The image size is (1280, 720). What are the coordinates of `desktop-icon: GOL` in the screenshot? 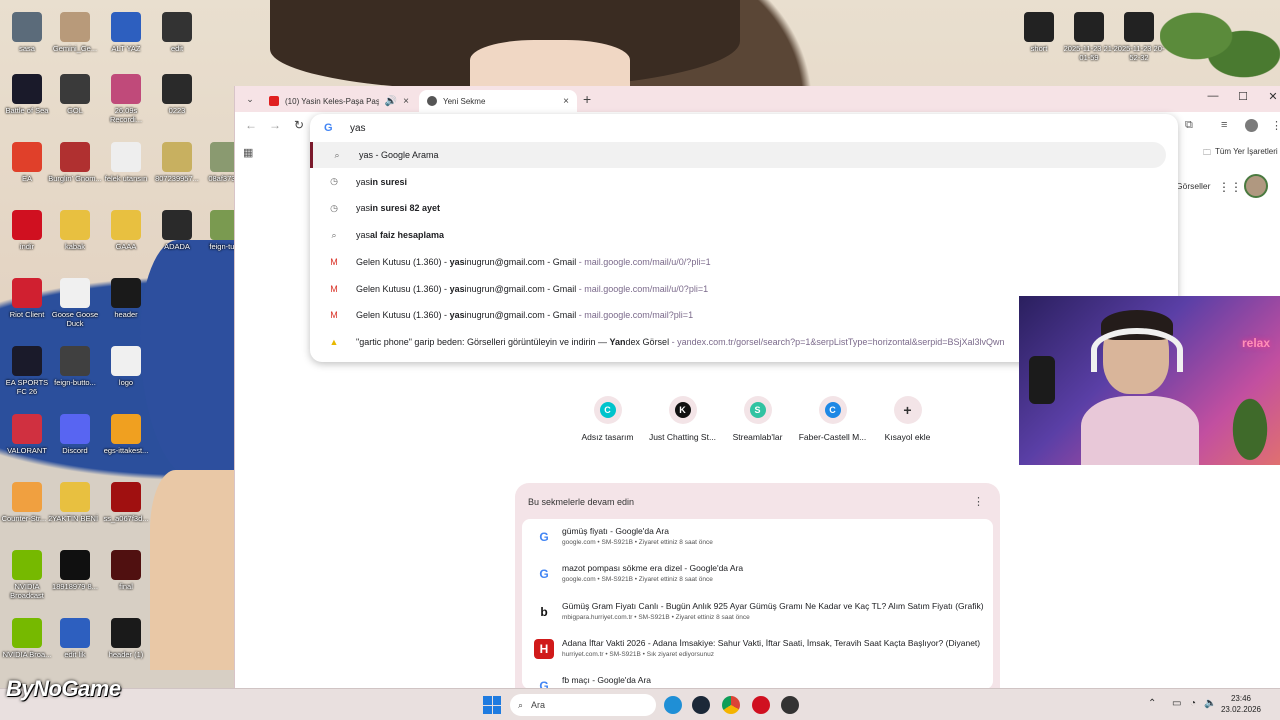 It's located at (75, 94).